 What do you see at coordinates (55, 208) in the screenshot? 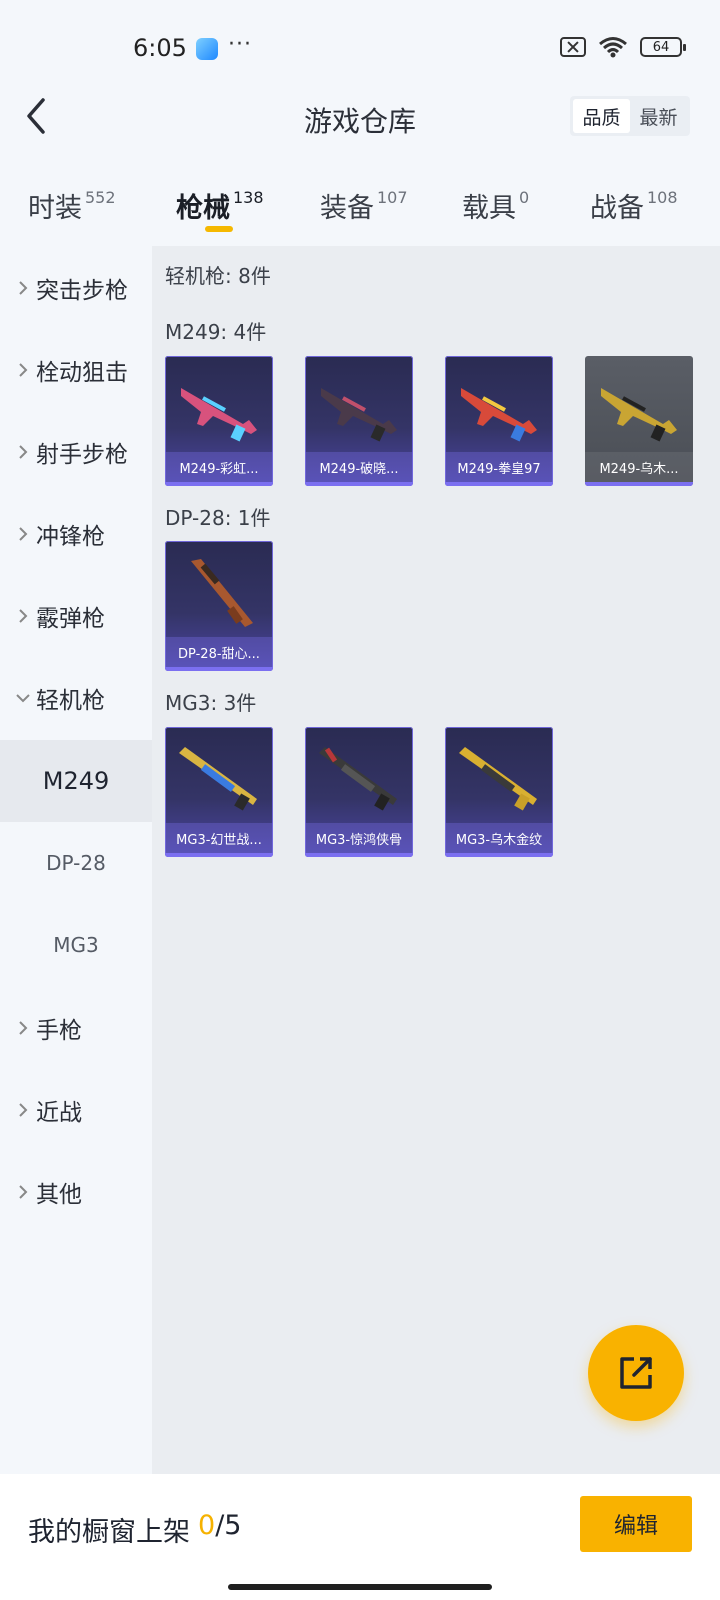
I see `tab-label: 时装` at bounding box center [55, 208].